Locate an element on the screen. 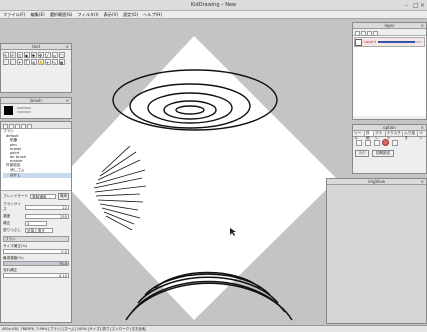 The height and width of the screenshot is (332, 427). ellipse-tool-icon: ◯ is located at coordinates (61, 54).